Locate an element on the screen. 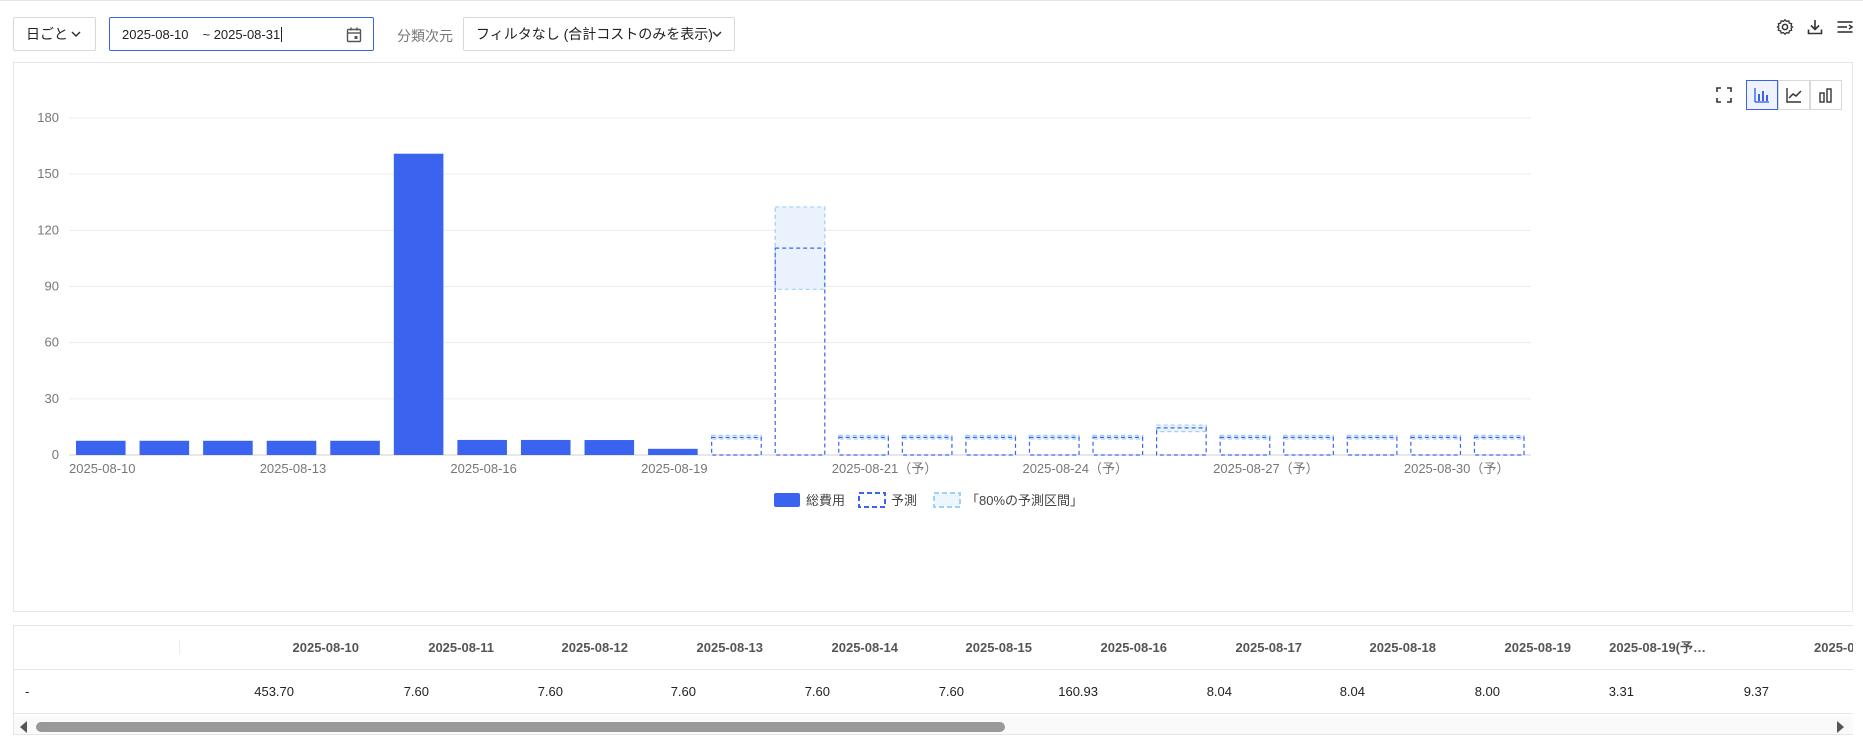 This screenshot has height=738, width=1863. column-header: 2025-08-16 is located at coordinates (1107, 647).